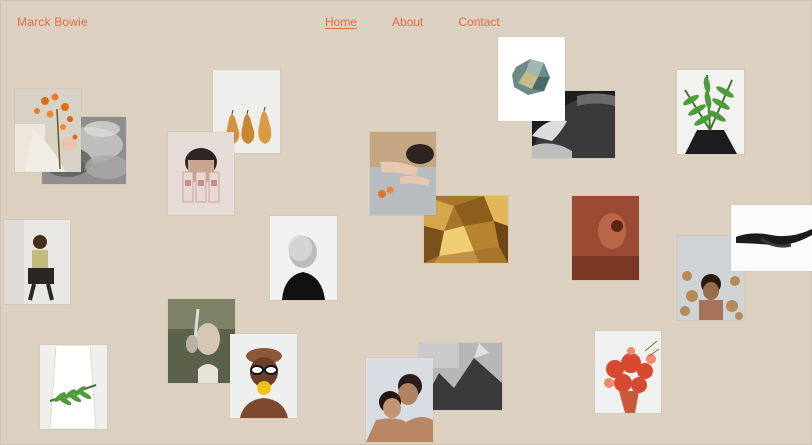 The image size is (812, 445). Describe the element at coordinates (710, 112) in the screenshot. I see `gallery-image-fern` at that location.